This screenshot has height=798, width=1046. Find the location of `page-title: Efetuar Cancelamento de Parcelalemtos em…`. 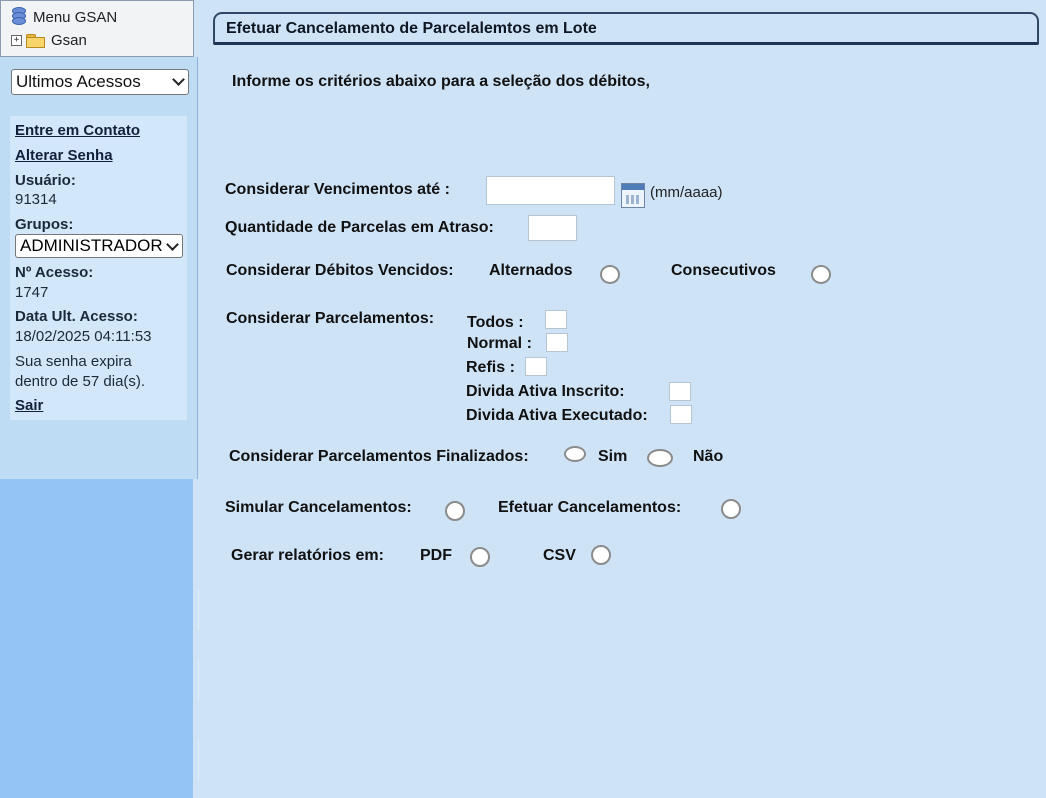

page-title: Efetuar Cancelamento de Parcelalemtos em… is located at coordinates (411, 28).